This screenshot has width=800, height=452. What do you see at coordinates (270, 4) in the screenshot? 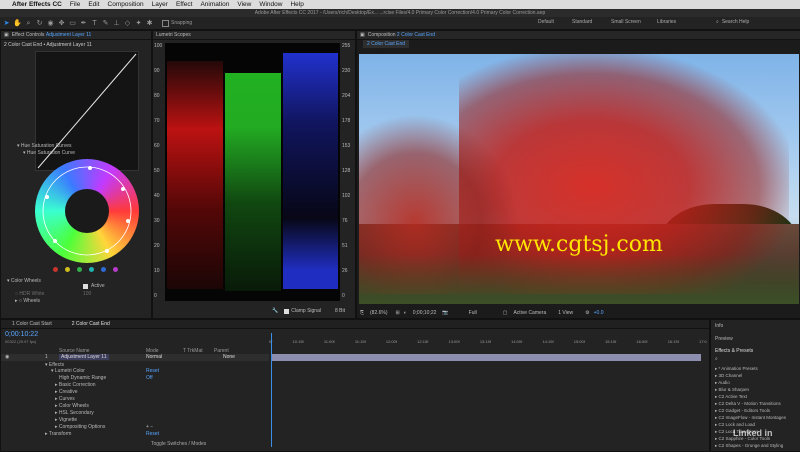
I see `menu-window: Window` at bounding box center [270, 4].